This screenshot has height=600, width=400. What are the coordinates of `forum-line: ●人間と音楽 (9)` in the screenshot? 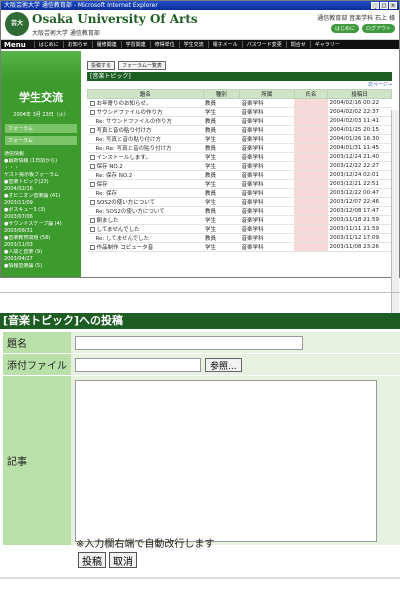 It's located at (41, 252).